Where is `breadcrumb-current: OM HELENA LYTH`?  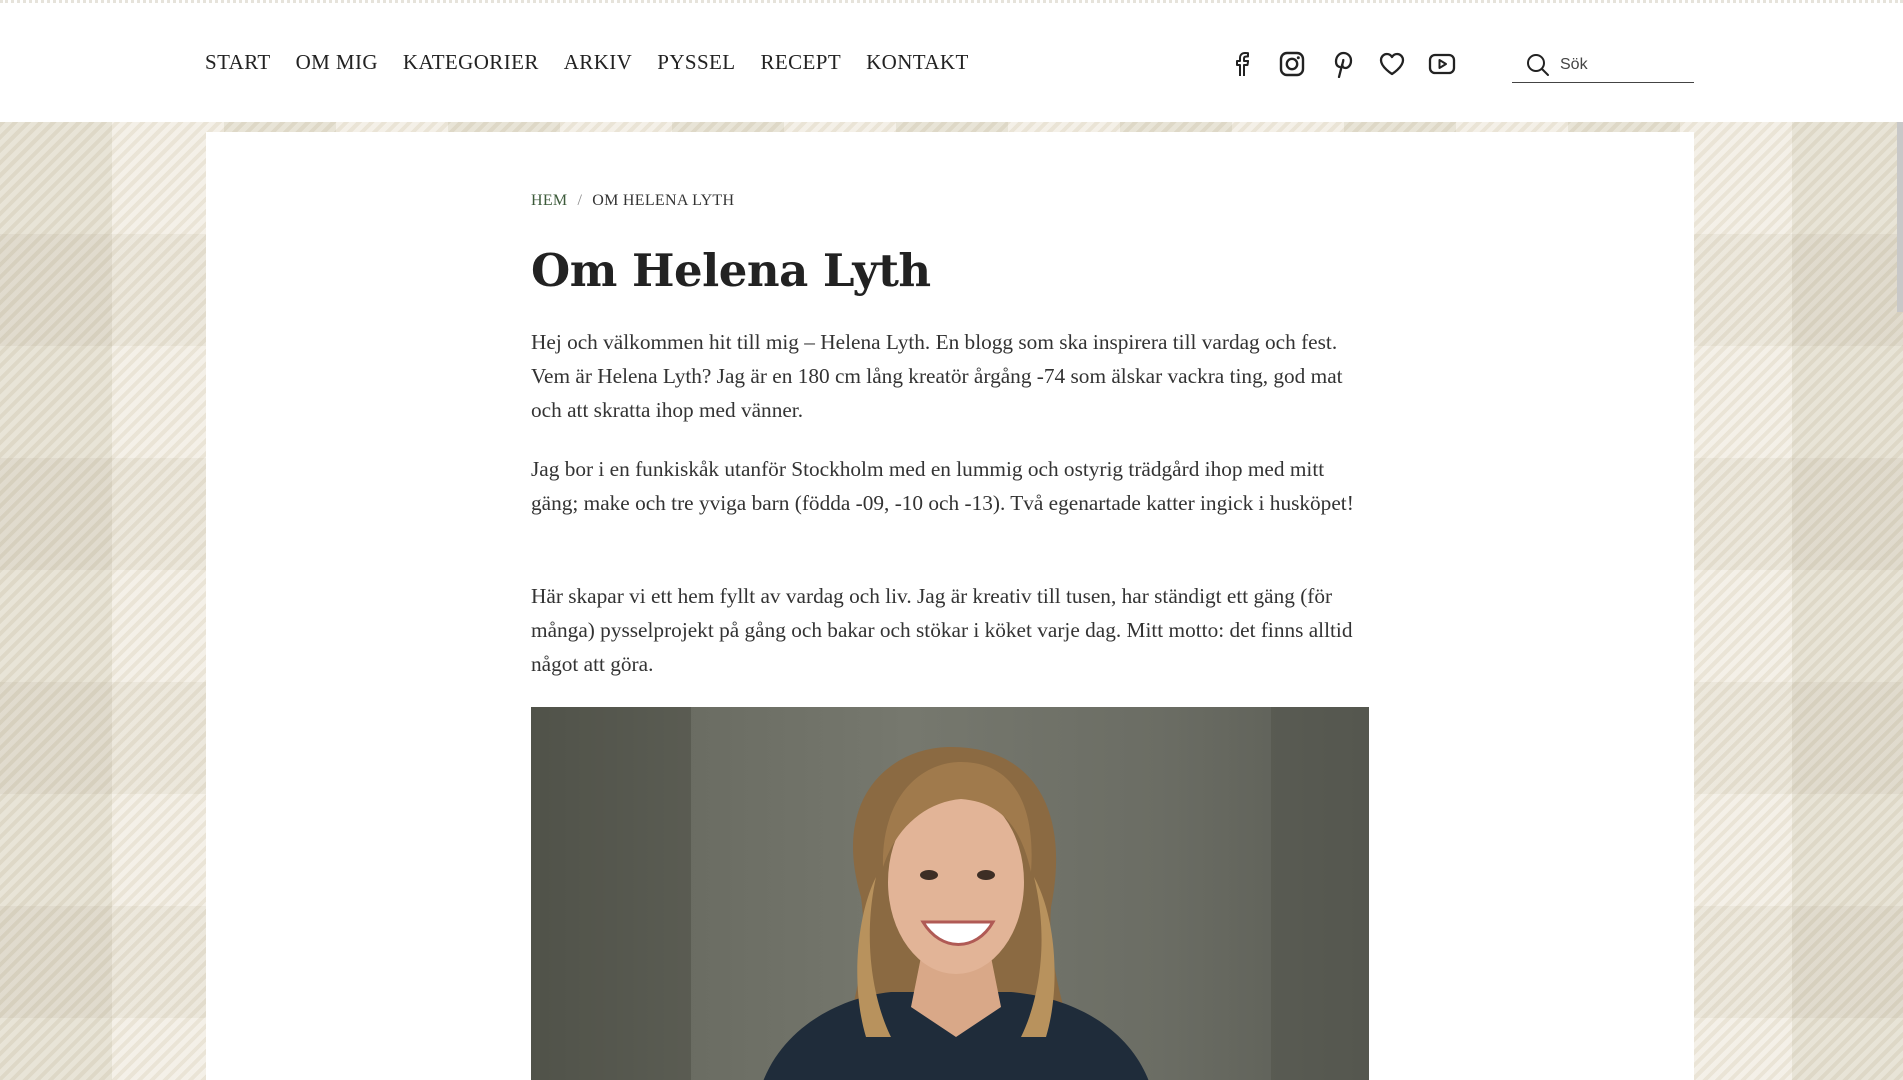 breadcrumb-current: OM HELENA LYTH is located at coordinates (663, 200).